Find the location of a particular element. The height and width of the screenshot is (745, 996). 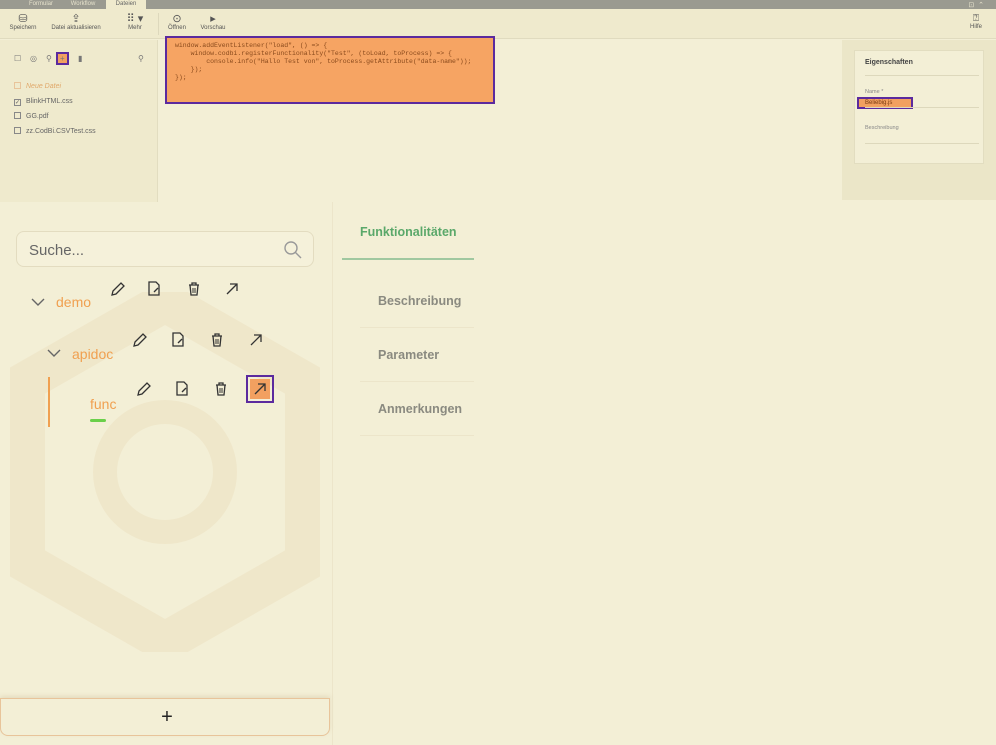

collapse-icon: ⌃ is located at coordinates (981, 5).